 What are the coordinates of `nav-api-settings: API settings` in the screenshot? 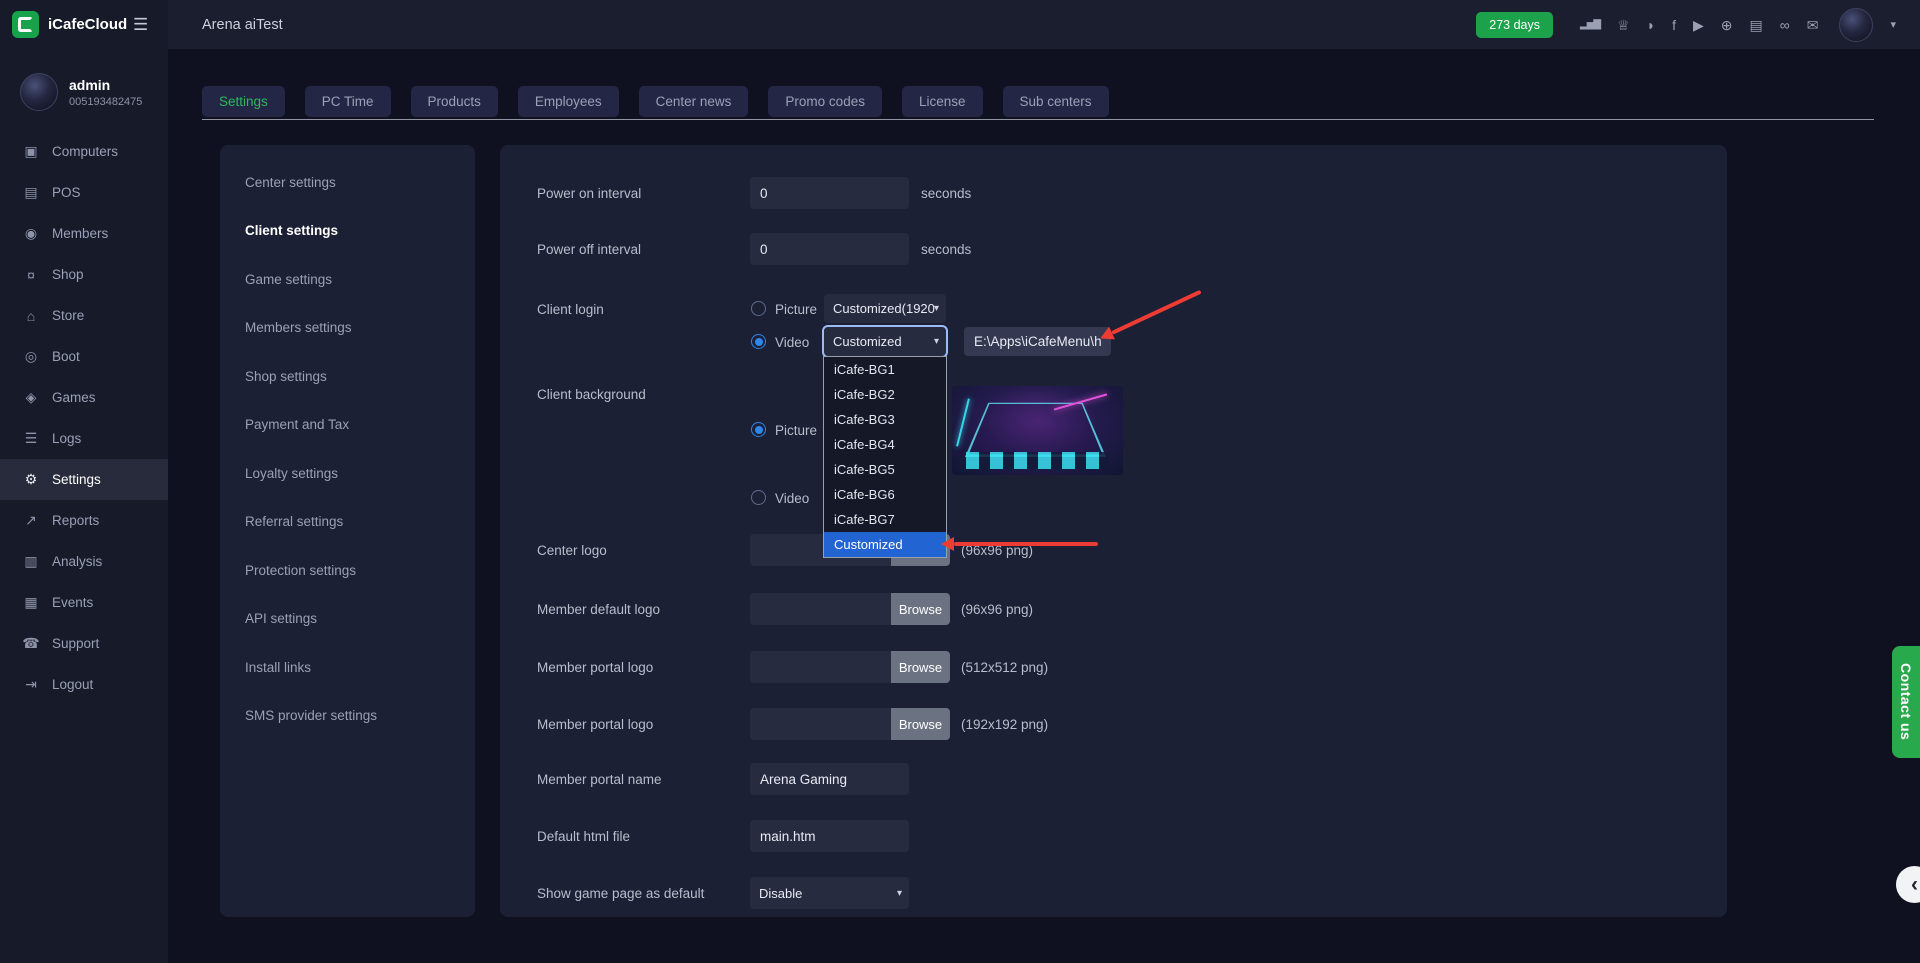 It's located at (347, 619).